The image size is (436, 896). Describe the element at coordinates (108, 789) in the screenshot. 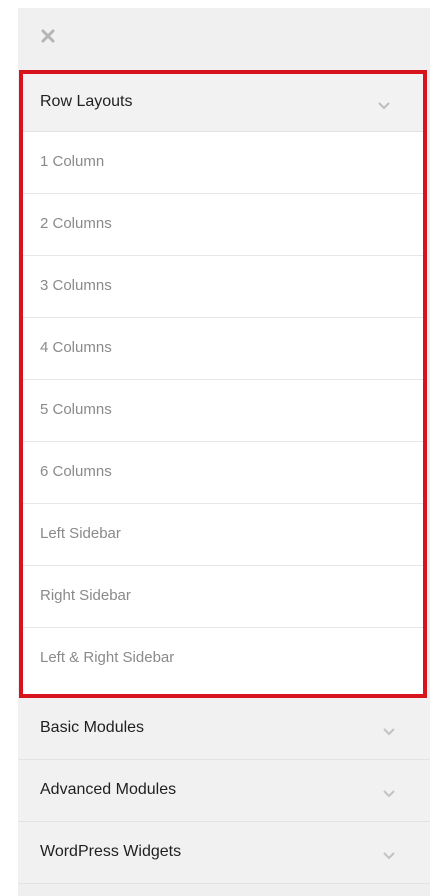

I see `section-label: Advanced Modules` at that location.